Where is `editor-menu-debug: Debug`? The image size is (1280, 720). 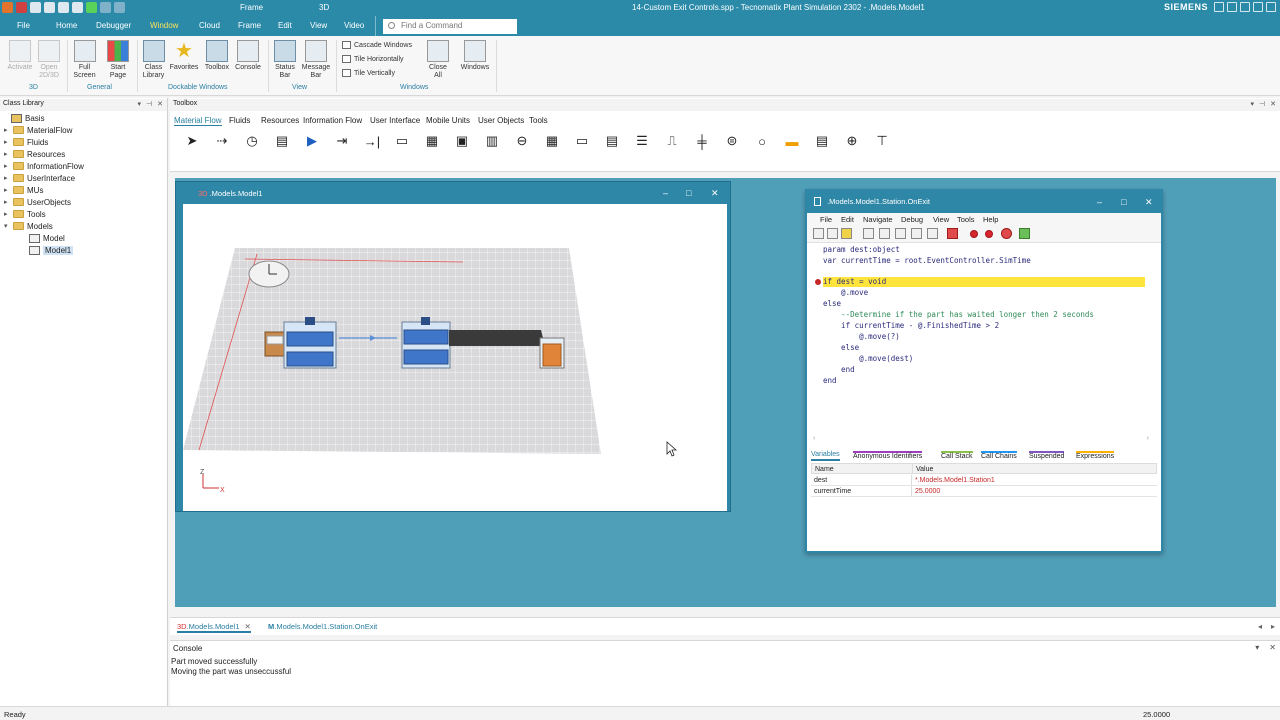
editor-menu-debug: Debug is located at coordinates (912, 219).